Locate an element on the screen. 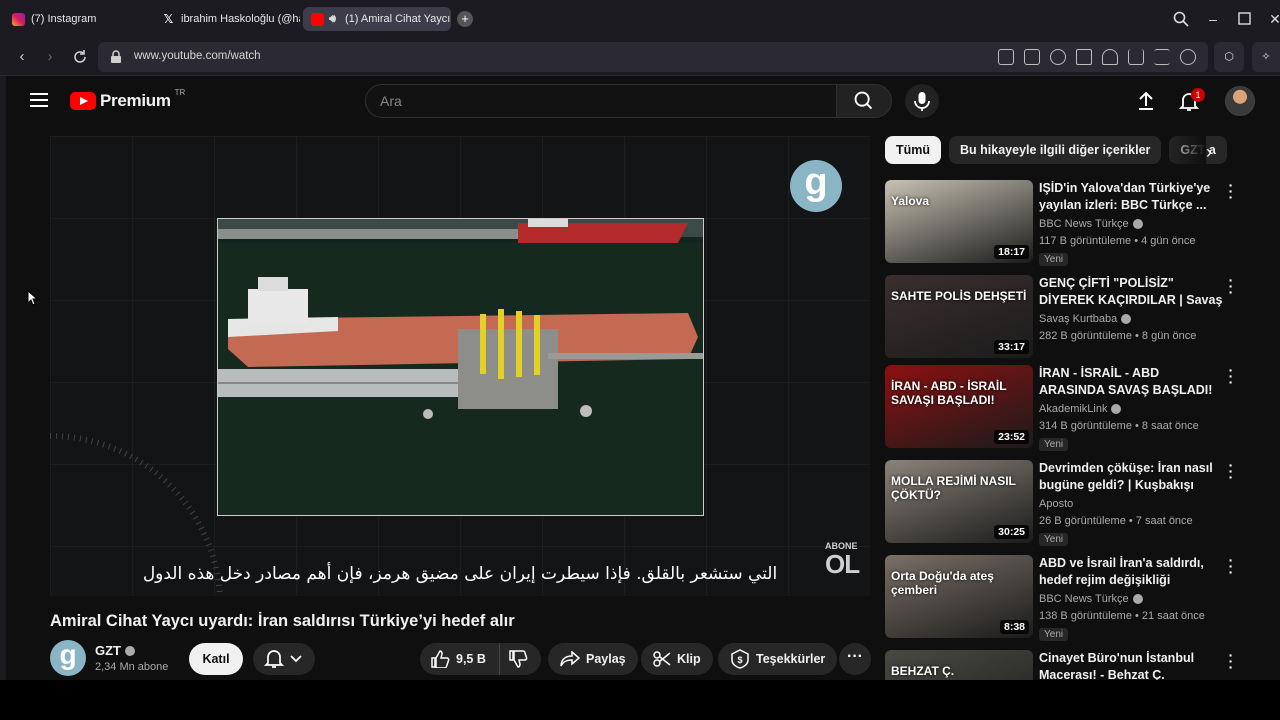  dislike-button is located at coordinates (520, 659).